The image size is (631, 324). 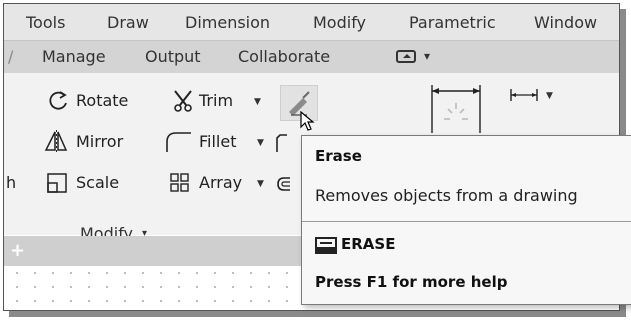 I want to click on ribbon-tab-bar: / Manage Output Collaborate ▾, so click(x=311, y=57).